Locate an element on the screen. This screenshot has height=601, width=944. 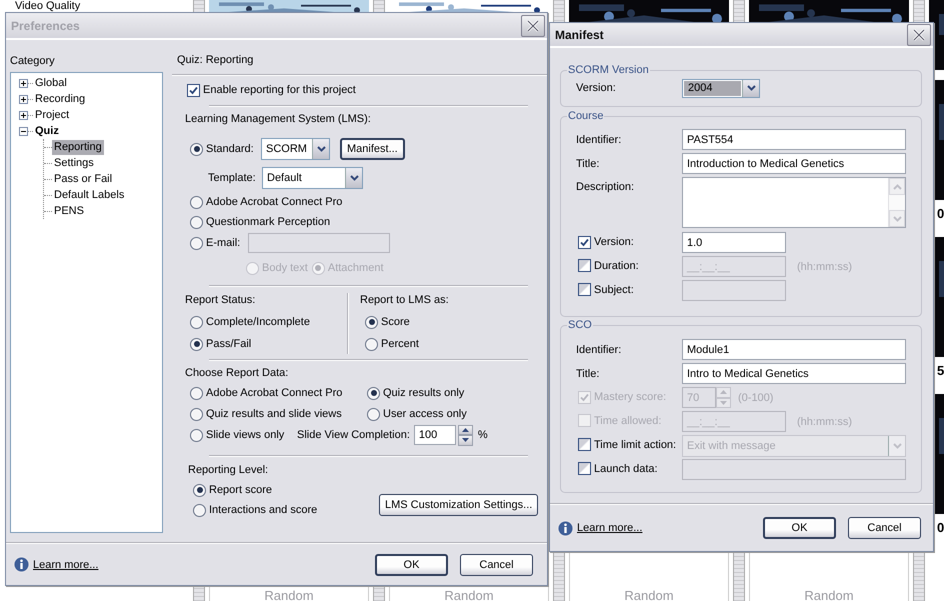
tree-item: Quiz is located at coordinates (47, 131).